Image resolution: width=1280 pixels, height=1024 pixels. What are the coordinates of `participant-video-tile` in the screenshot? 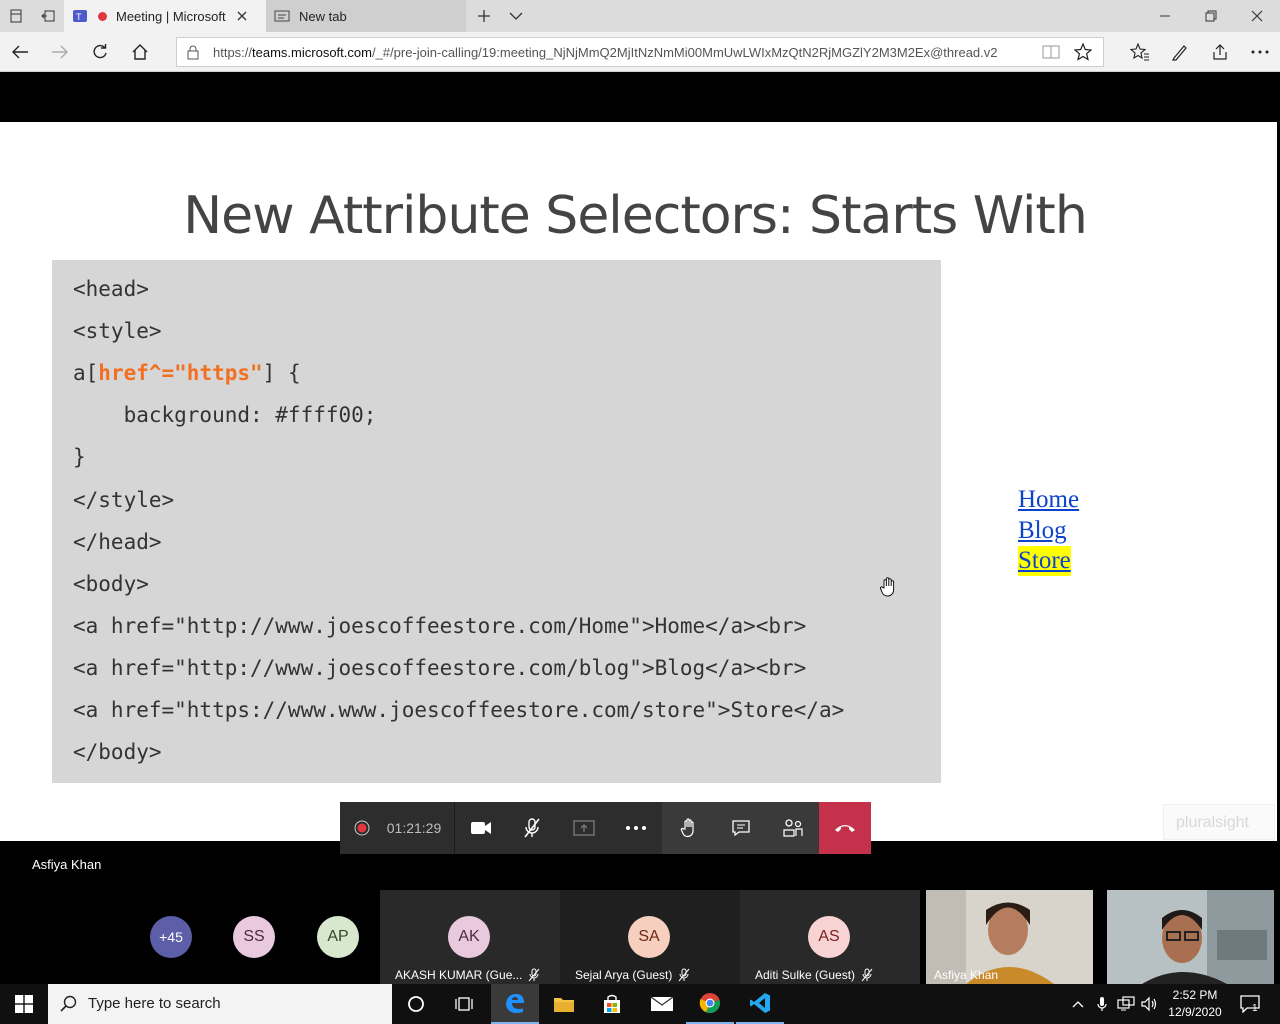 It's located at (1190, 937).